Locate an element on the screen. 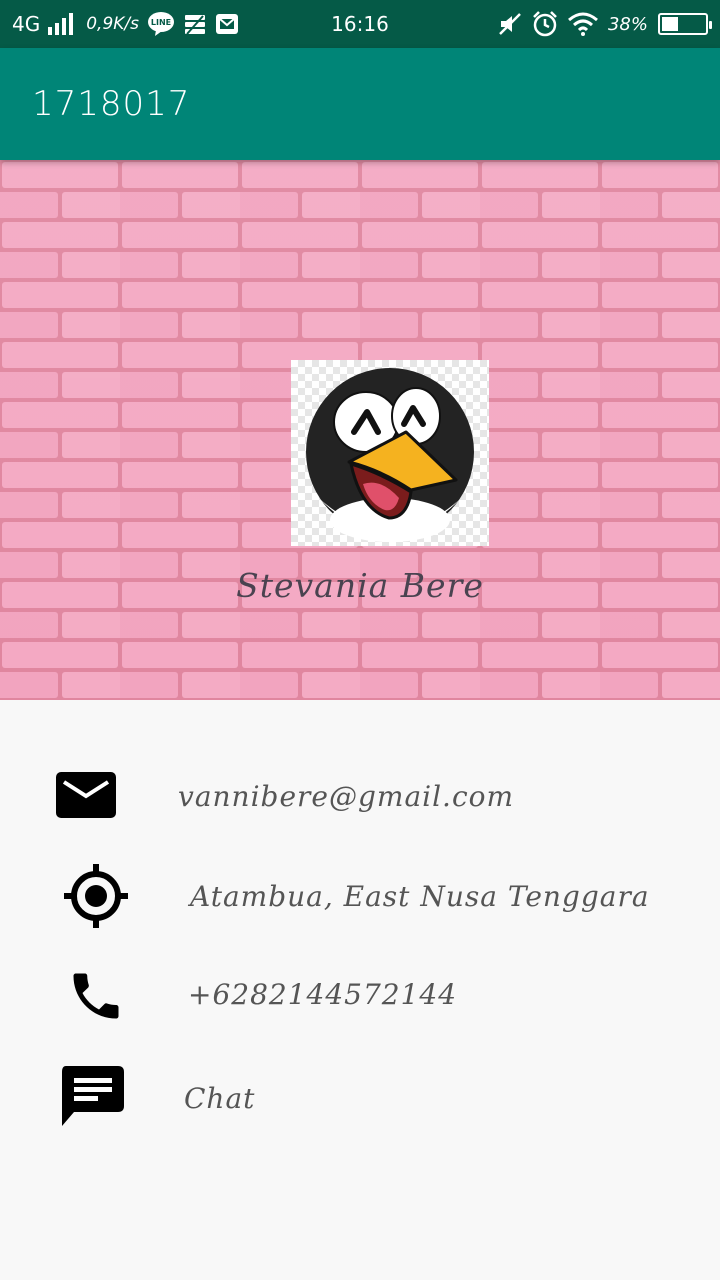 The width and height of the screenshot is (720, 1280). contact-email-row: vannibere@gmail.com is located at coordinates (360, 797).